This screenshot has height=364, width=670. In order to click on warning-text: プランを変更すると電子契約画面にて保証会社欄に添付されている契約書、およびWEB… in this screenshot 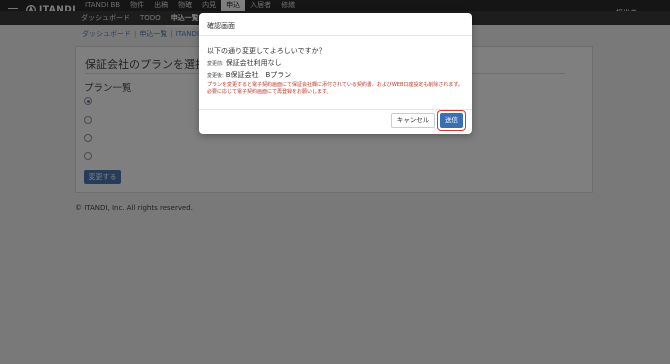, I will do `click(335, 88)`.